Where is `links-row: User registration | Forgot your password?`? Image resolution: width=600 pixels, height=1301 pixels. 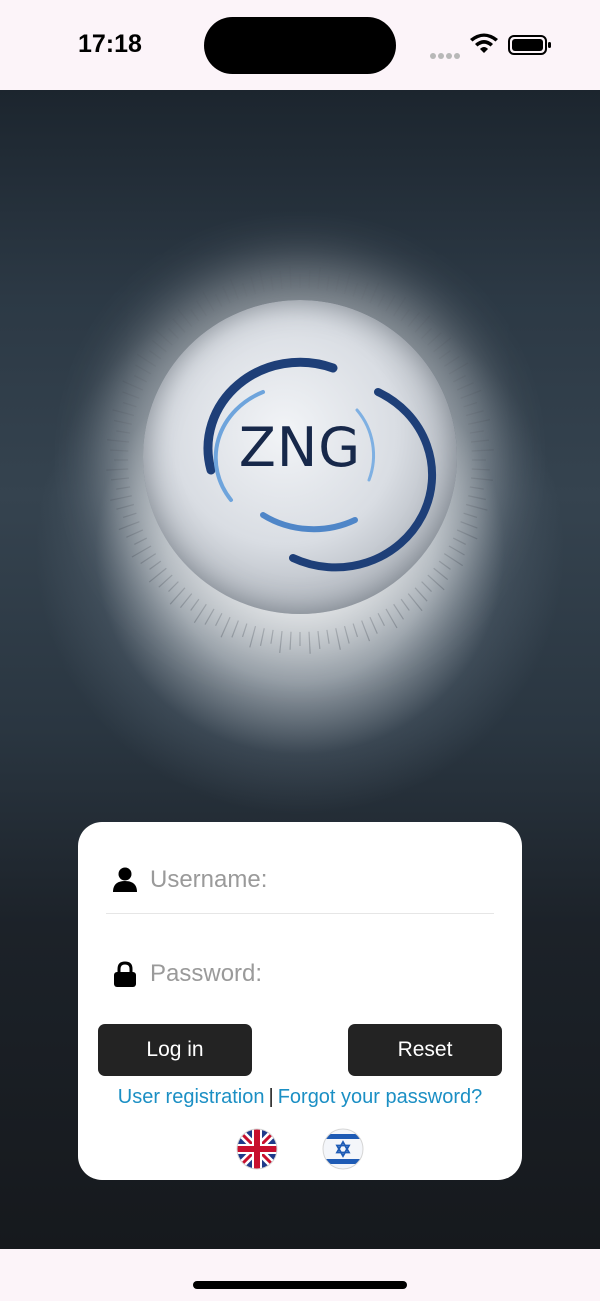 links-row: User registration | Forgot your password? is located at coordinates (300, 1097).